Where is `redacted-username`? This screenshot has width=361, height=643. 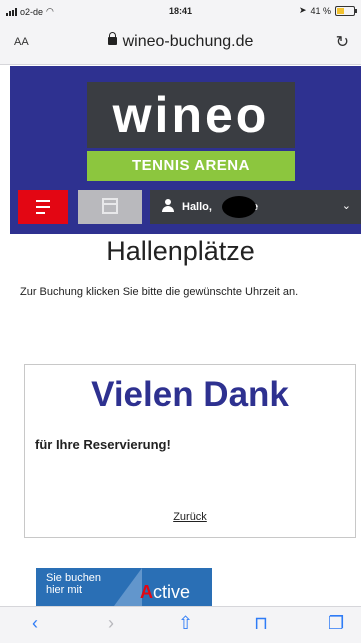
redacted-username is located at coordinates (239, 207).